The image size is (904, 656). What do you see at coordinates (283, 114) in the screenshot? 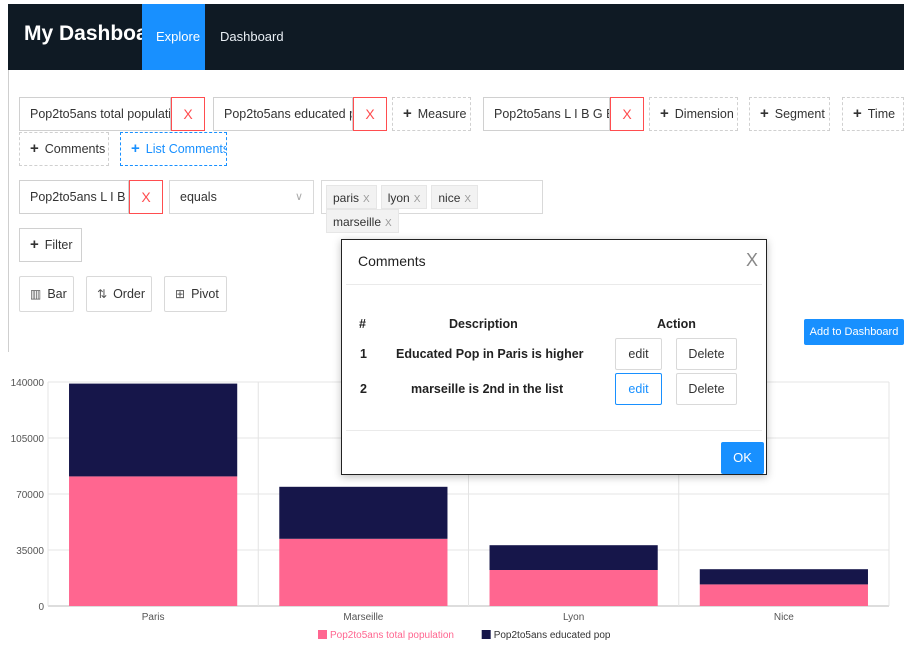
I see `measure-chip-educated-pop: Pop2to5ans educated pop` at bounding box center [283, 114].